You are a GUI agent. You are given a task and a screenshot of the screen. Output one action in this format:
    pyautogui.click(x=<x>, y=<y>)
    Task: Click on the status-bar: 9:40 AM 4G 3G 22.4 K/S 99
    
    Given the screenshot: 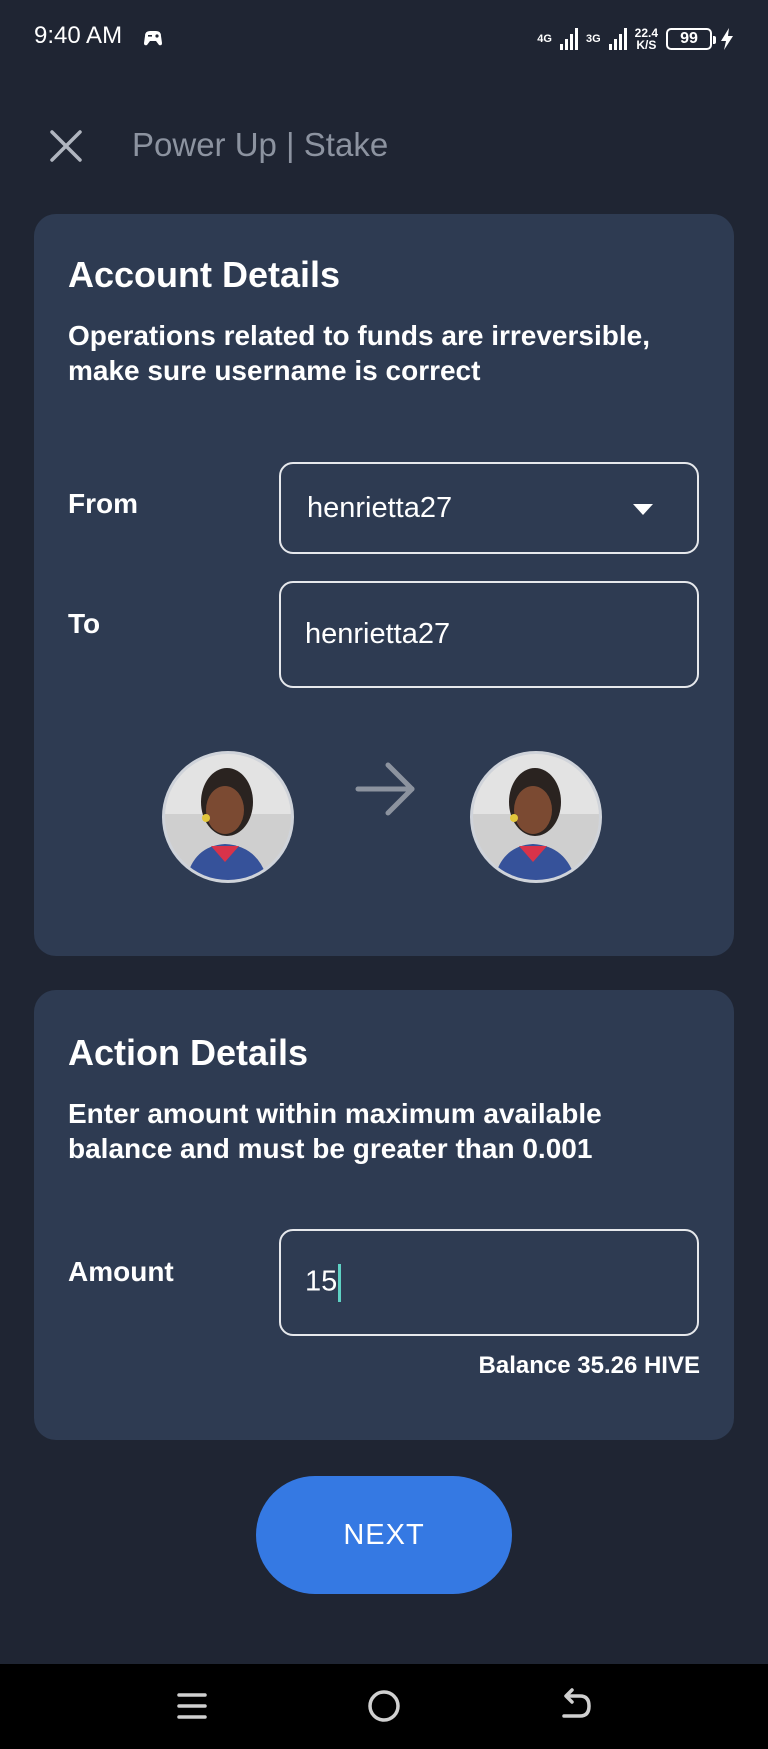 What is the action you would take?
    pyautogui.click(x=384, y=39)
    